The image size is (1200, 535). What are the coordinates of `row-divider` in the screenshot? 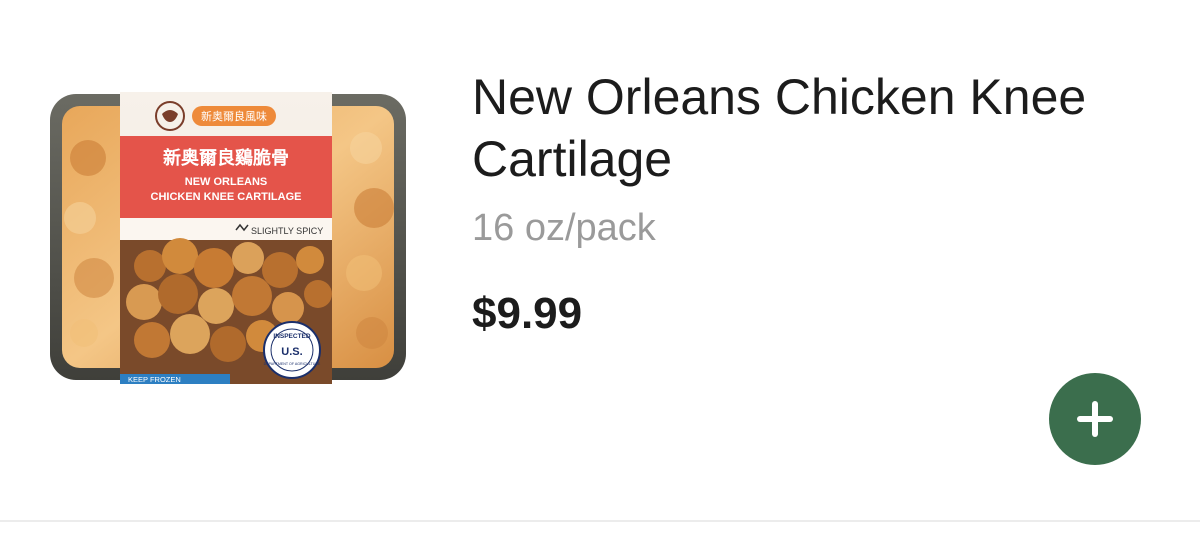 It's located at (600, 521).